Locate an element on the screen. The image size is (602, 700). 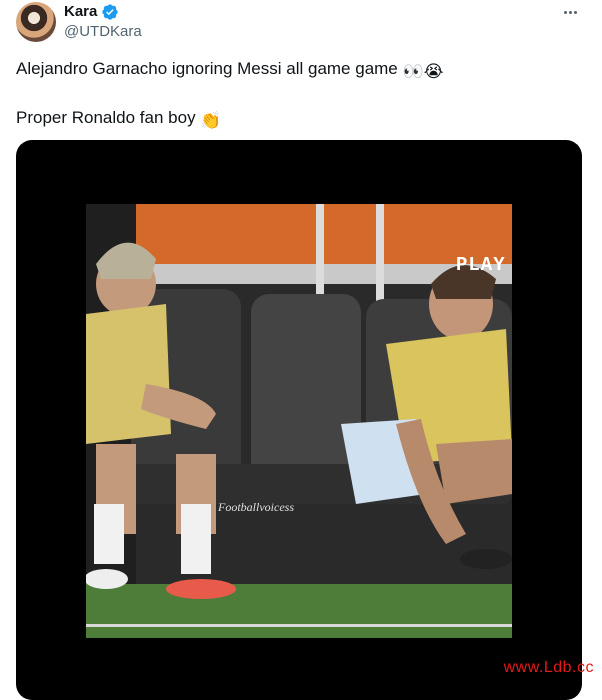
video-watermark: Footballvoicess is located at coordinates (256, 507).